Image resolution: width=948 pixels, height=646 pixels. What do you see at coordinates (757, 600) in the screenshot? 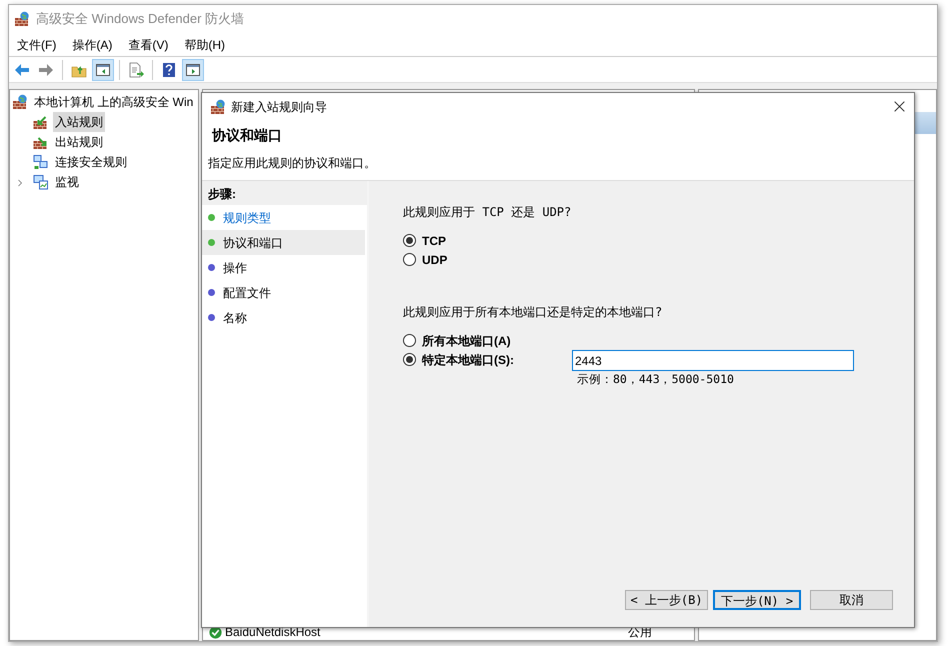
I see `next-button: 下一步(N) >` at bounding box center [757, 600].